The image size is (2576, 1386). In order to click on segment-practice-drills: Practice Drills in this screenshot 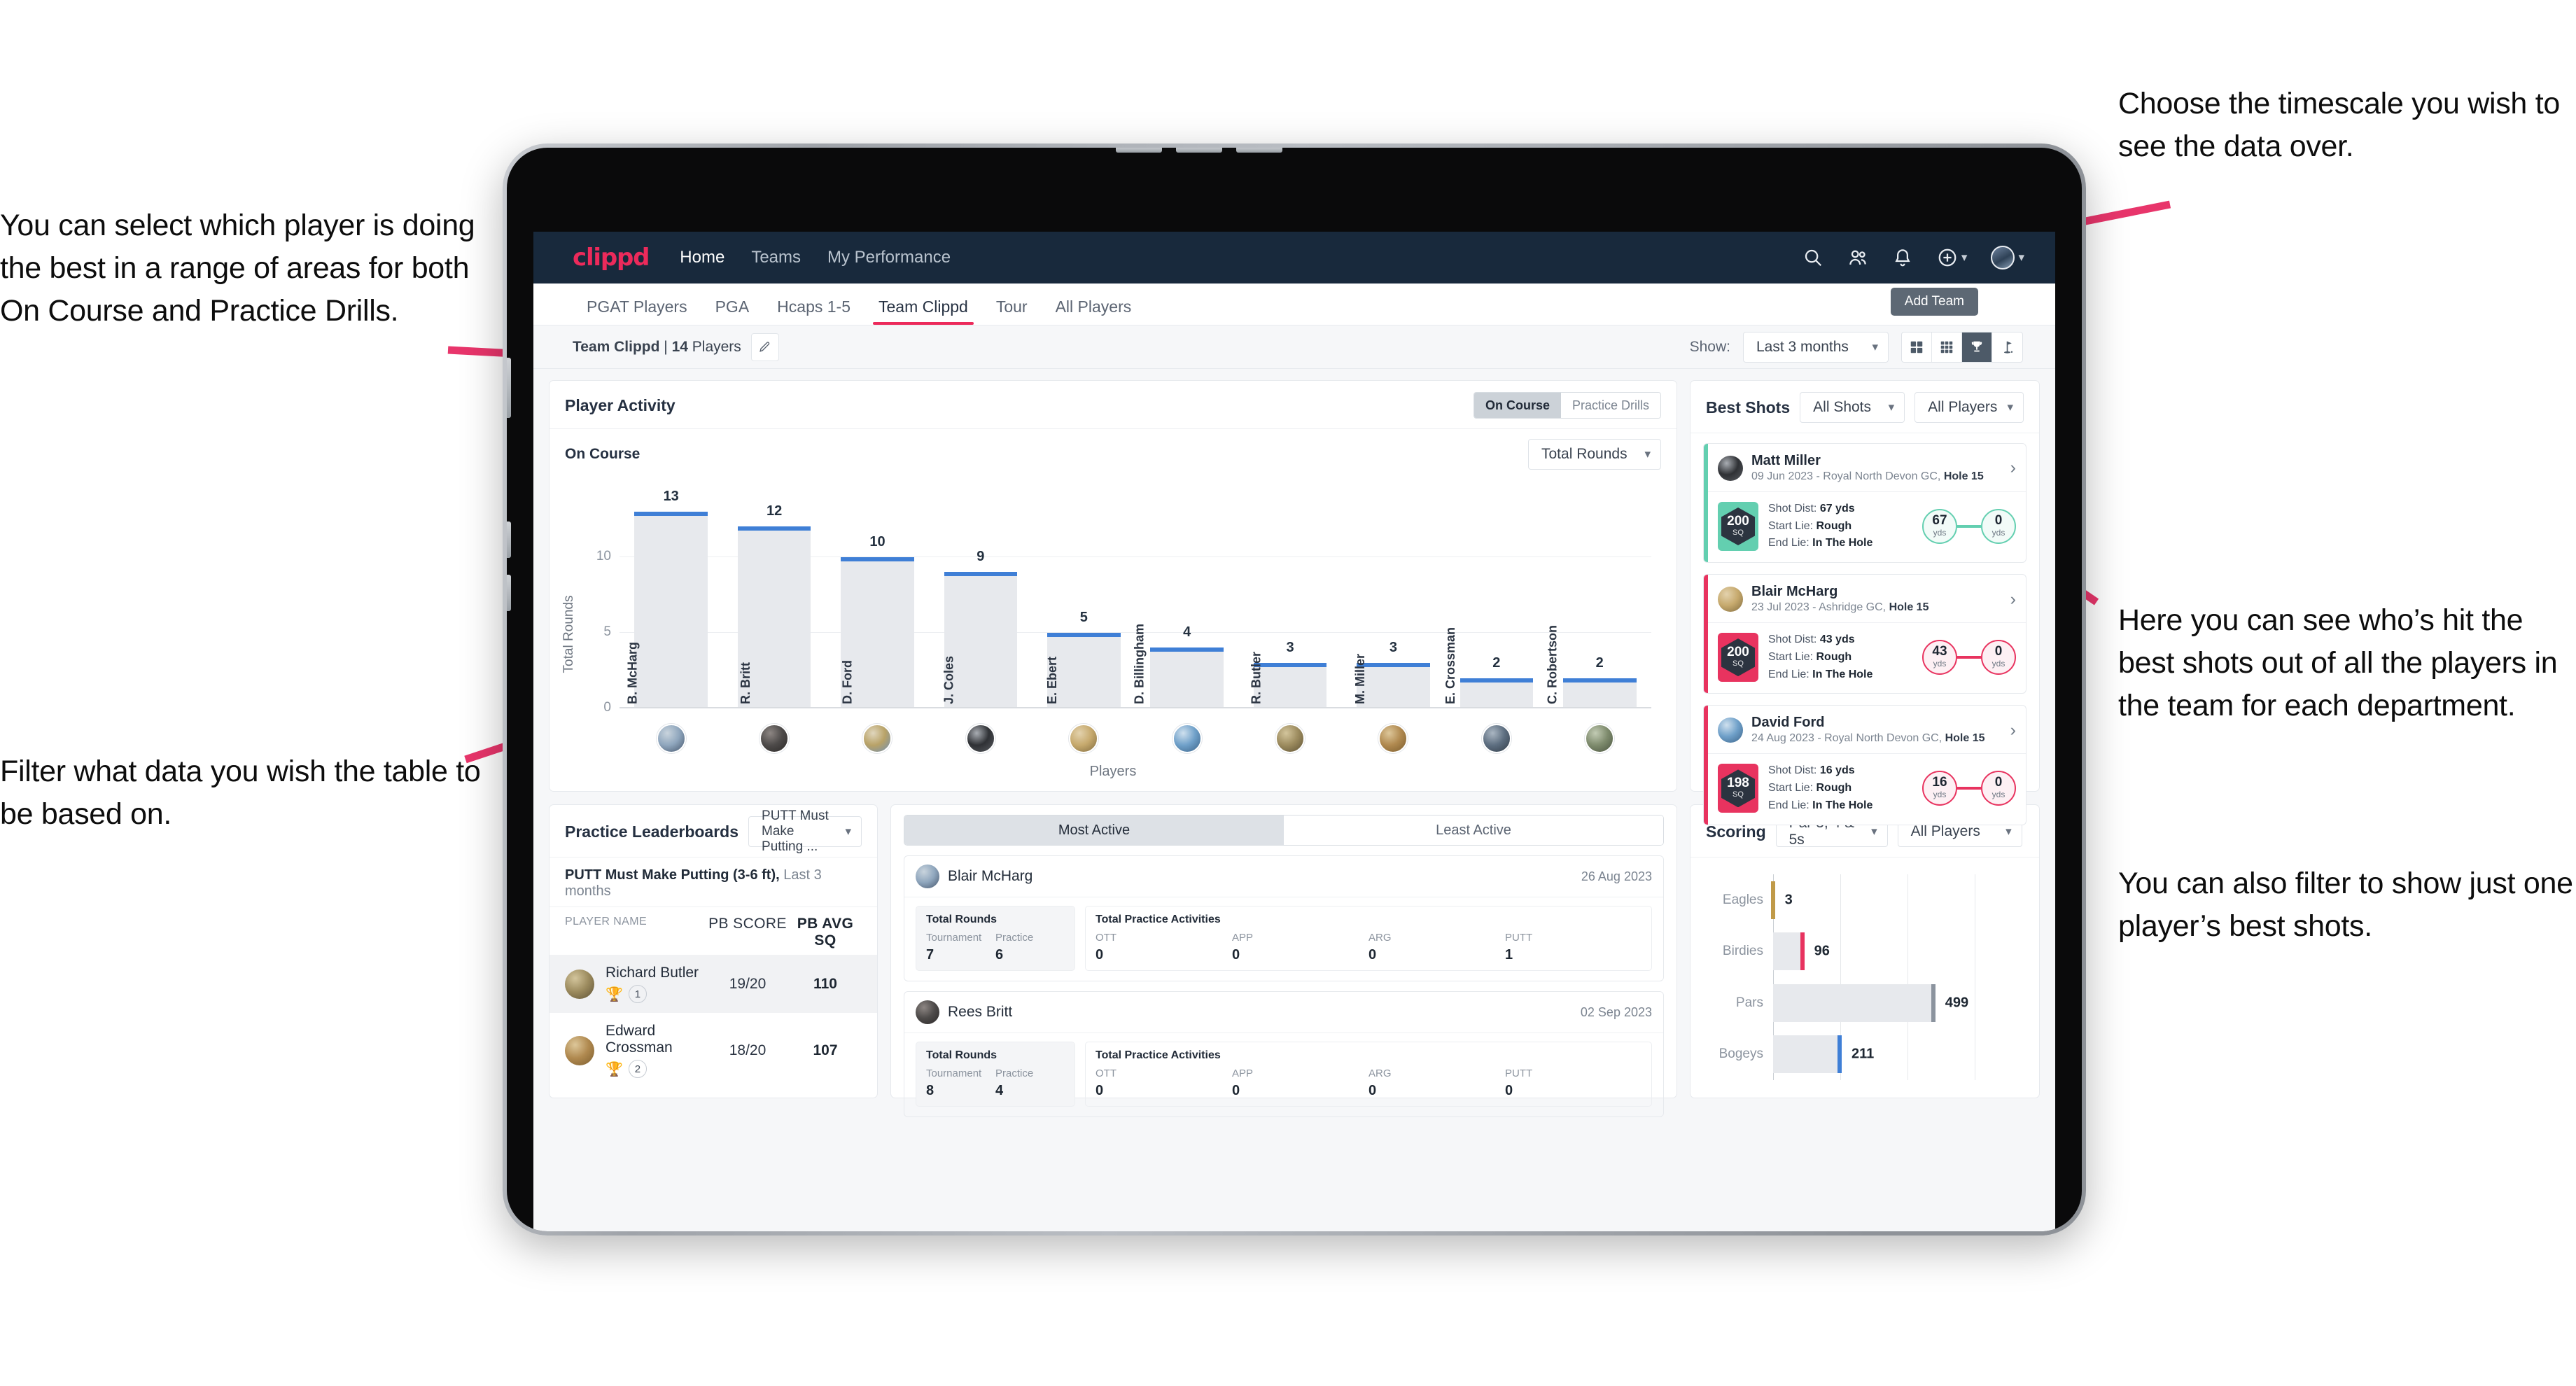, I will do `click(1610, 405)`.